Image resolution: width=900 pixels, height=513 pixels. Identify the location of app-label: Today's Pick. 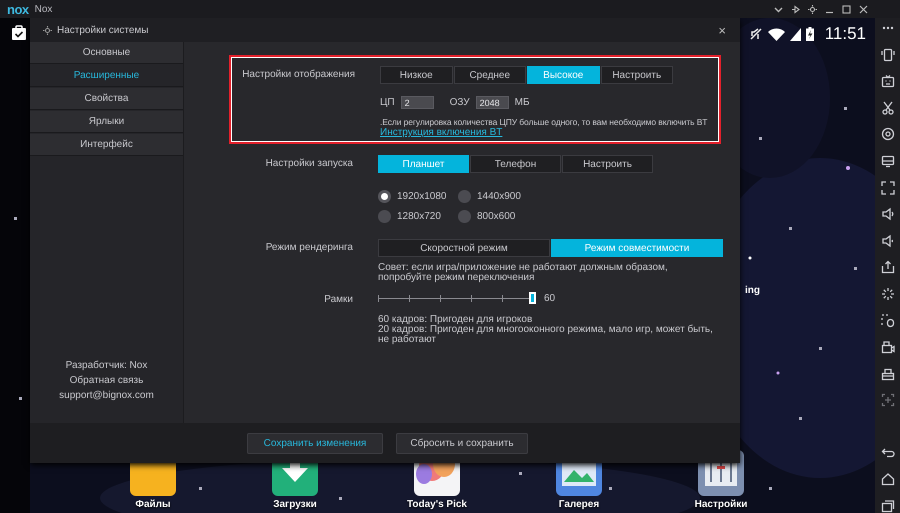
(437, 506).